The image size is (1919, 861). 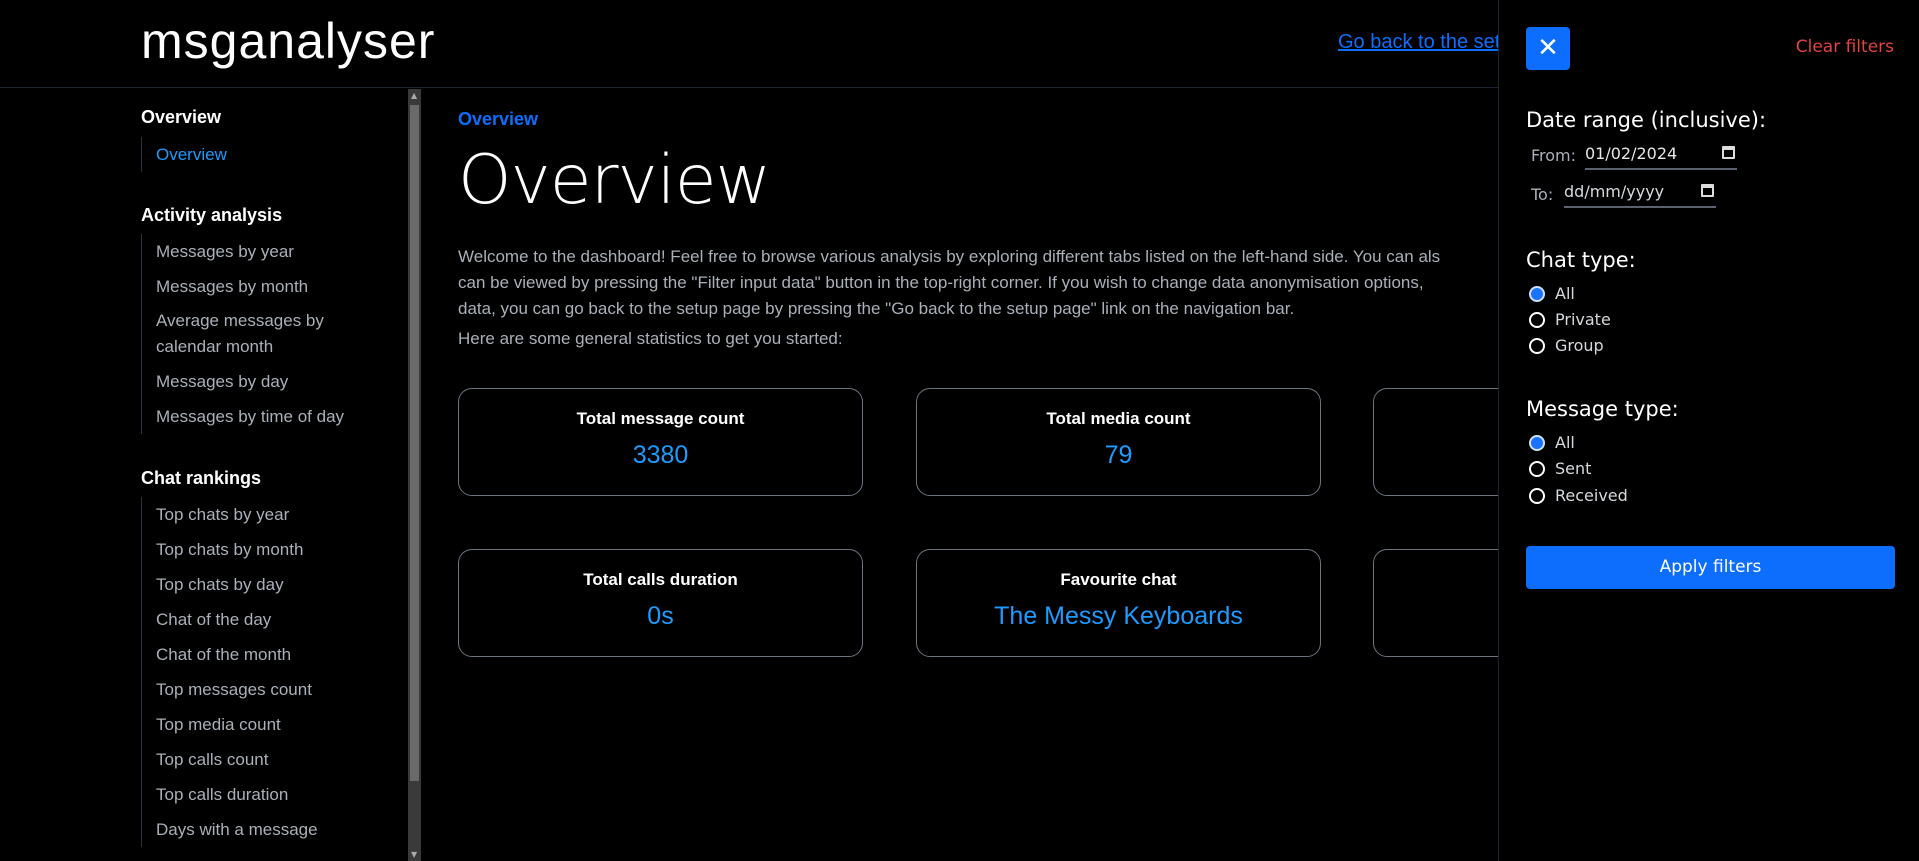 I want to click on from-label: From:, so click(x=1554, y=155).